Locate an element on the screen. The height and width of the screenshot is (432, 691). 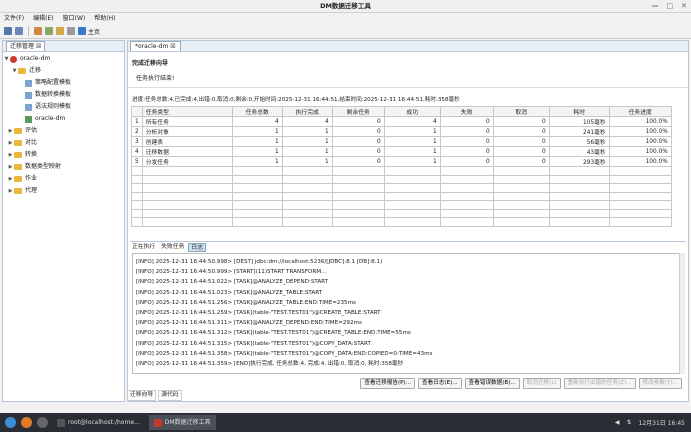
menu-file: 文件(F) is located at coordinates (14, 18).